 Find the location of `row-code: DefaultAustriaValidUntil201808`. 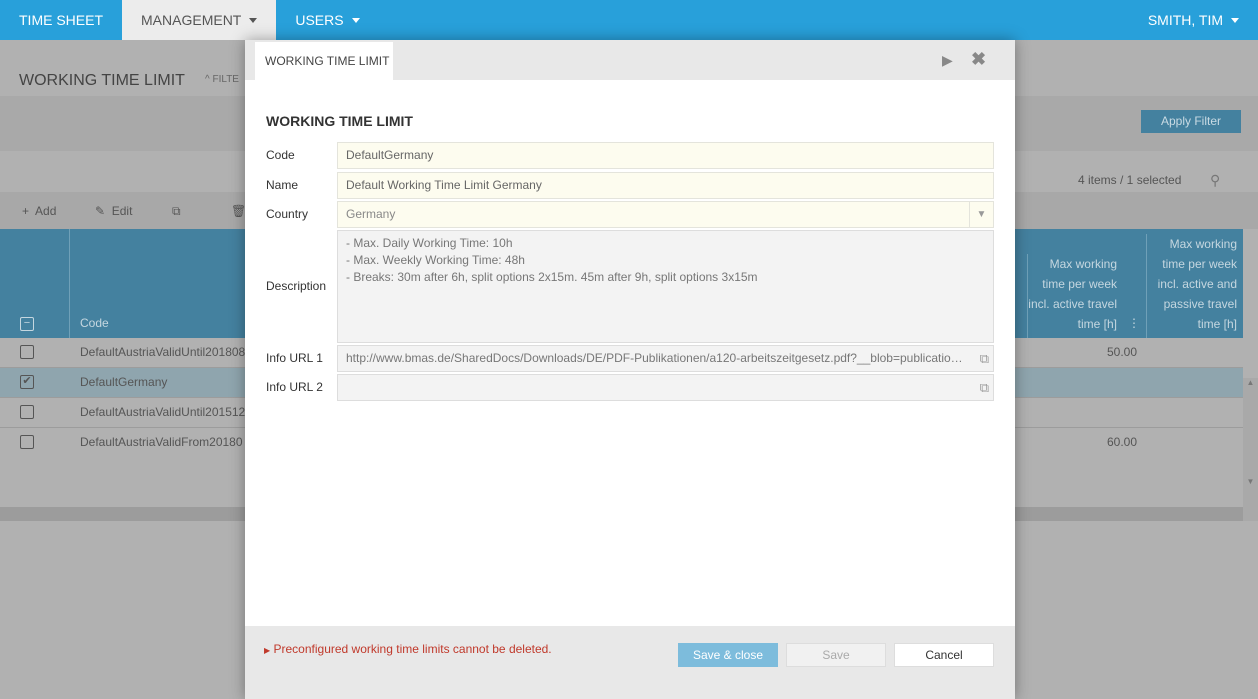

row-code: DefaultAustriaValidUntil201808 is located at coordinates (163, 352).